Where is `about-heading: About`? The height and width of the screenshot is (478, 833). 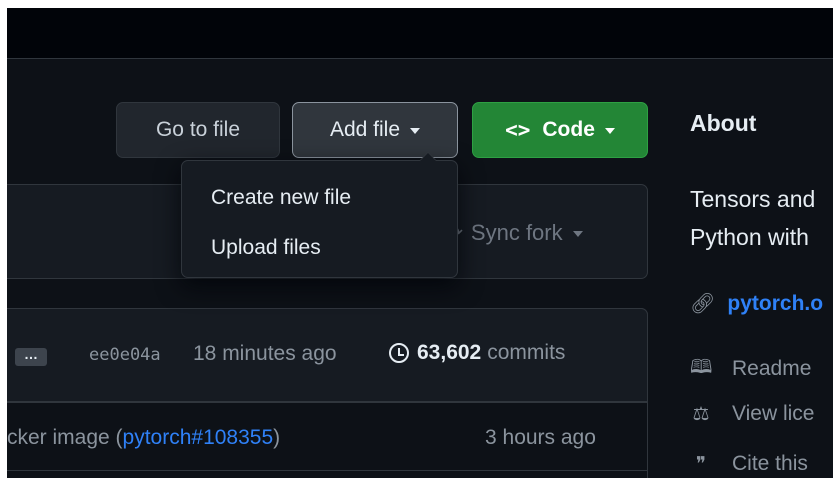
about-heading: About is located at coordinates (723, 123).